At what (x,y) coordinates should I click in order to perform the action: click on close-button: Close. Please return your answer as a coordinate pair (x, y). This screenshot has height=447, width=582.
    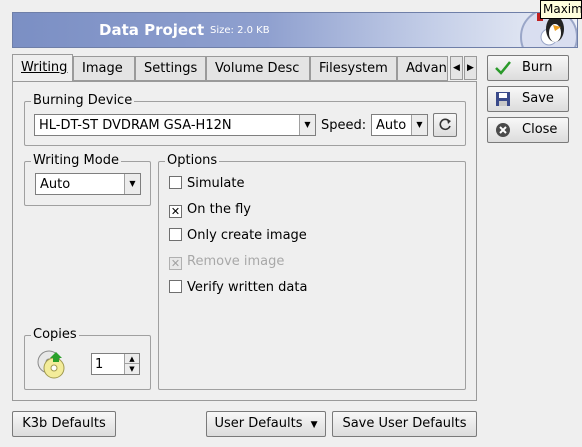
    Looking at the image, I should click on (528, 130).